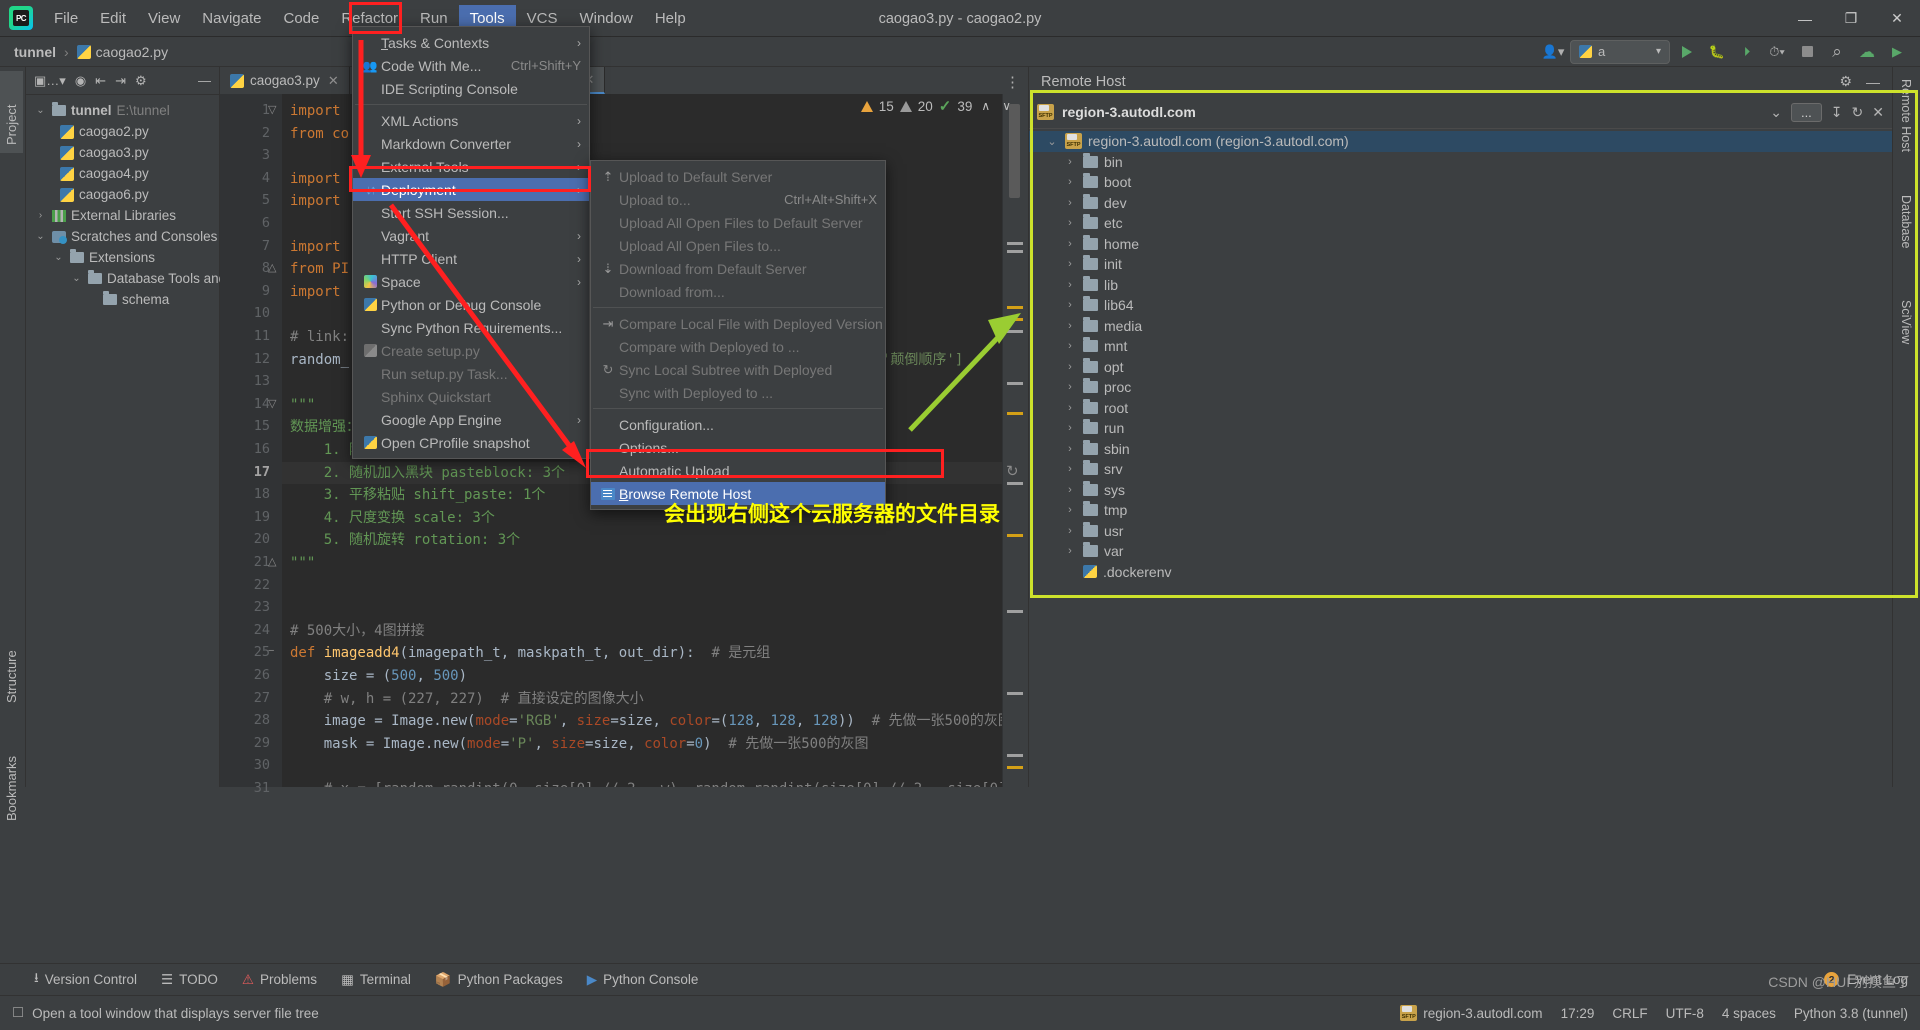  I want to click on remote-tree-item: › opt, so click(1460, 367).